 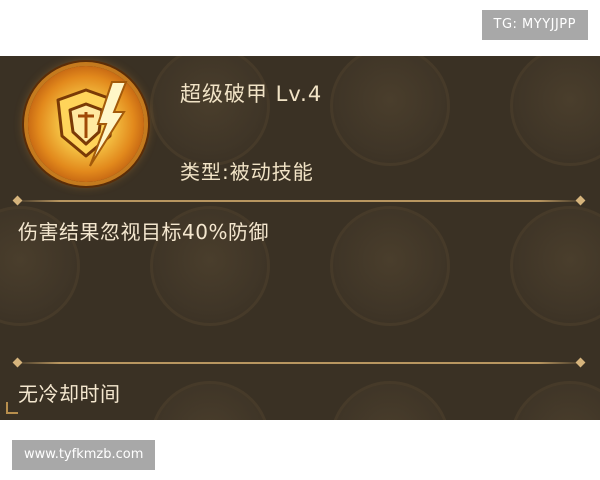 What do you see at coordinates (247, 172) in the screenshot?
I see `skill-type: 类型:被动技能` at bounding box center [247, 172].